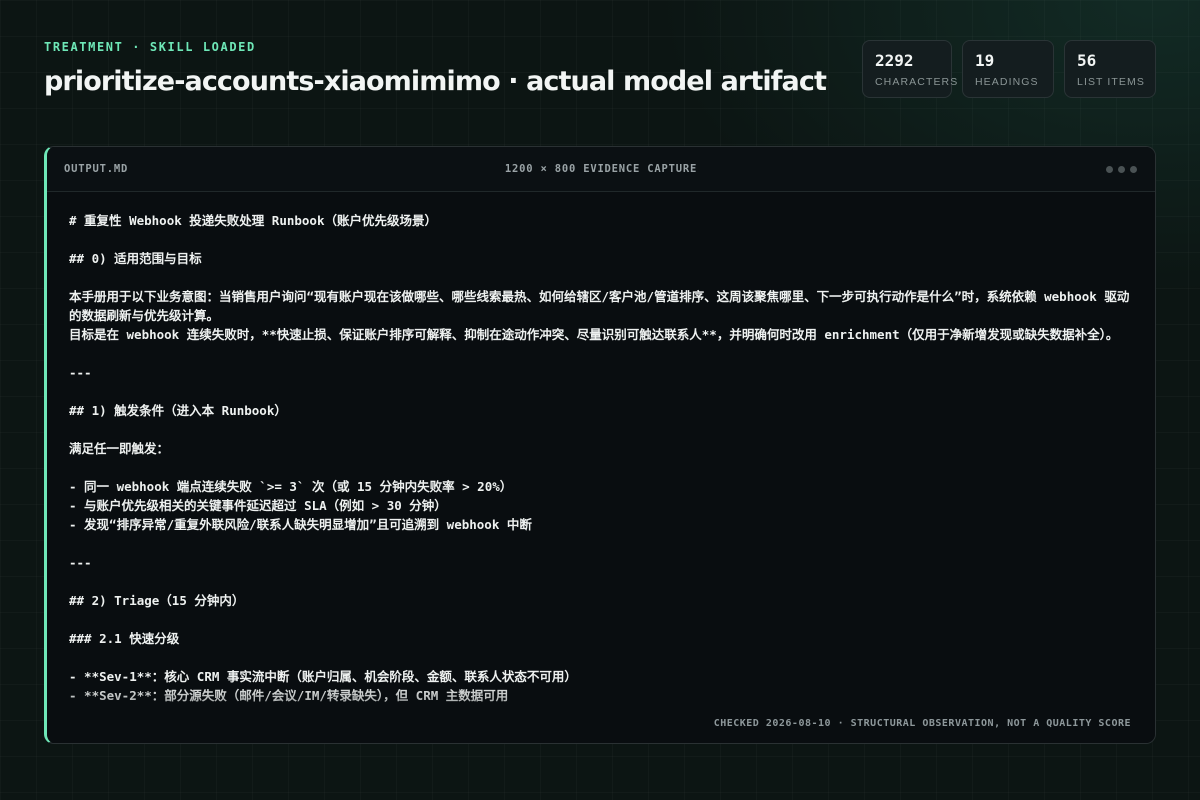  I want to click on stat-card-characters: 2292 CHARACTERS, so click(910, 69).